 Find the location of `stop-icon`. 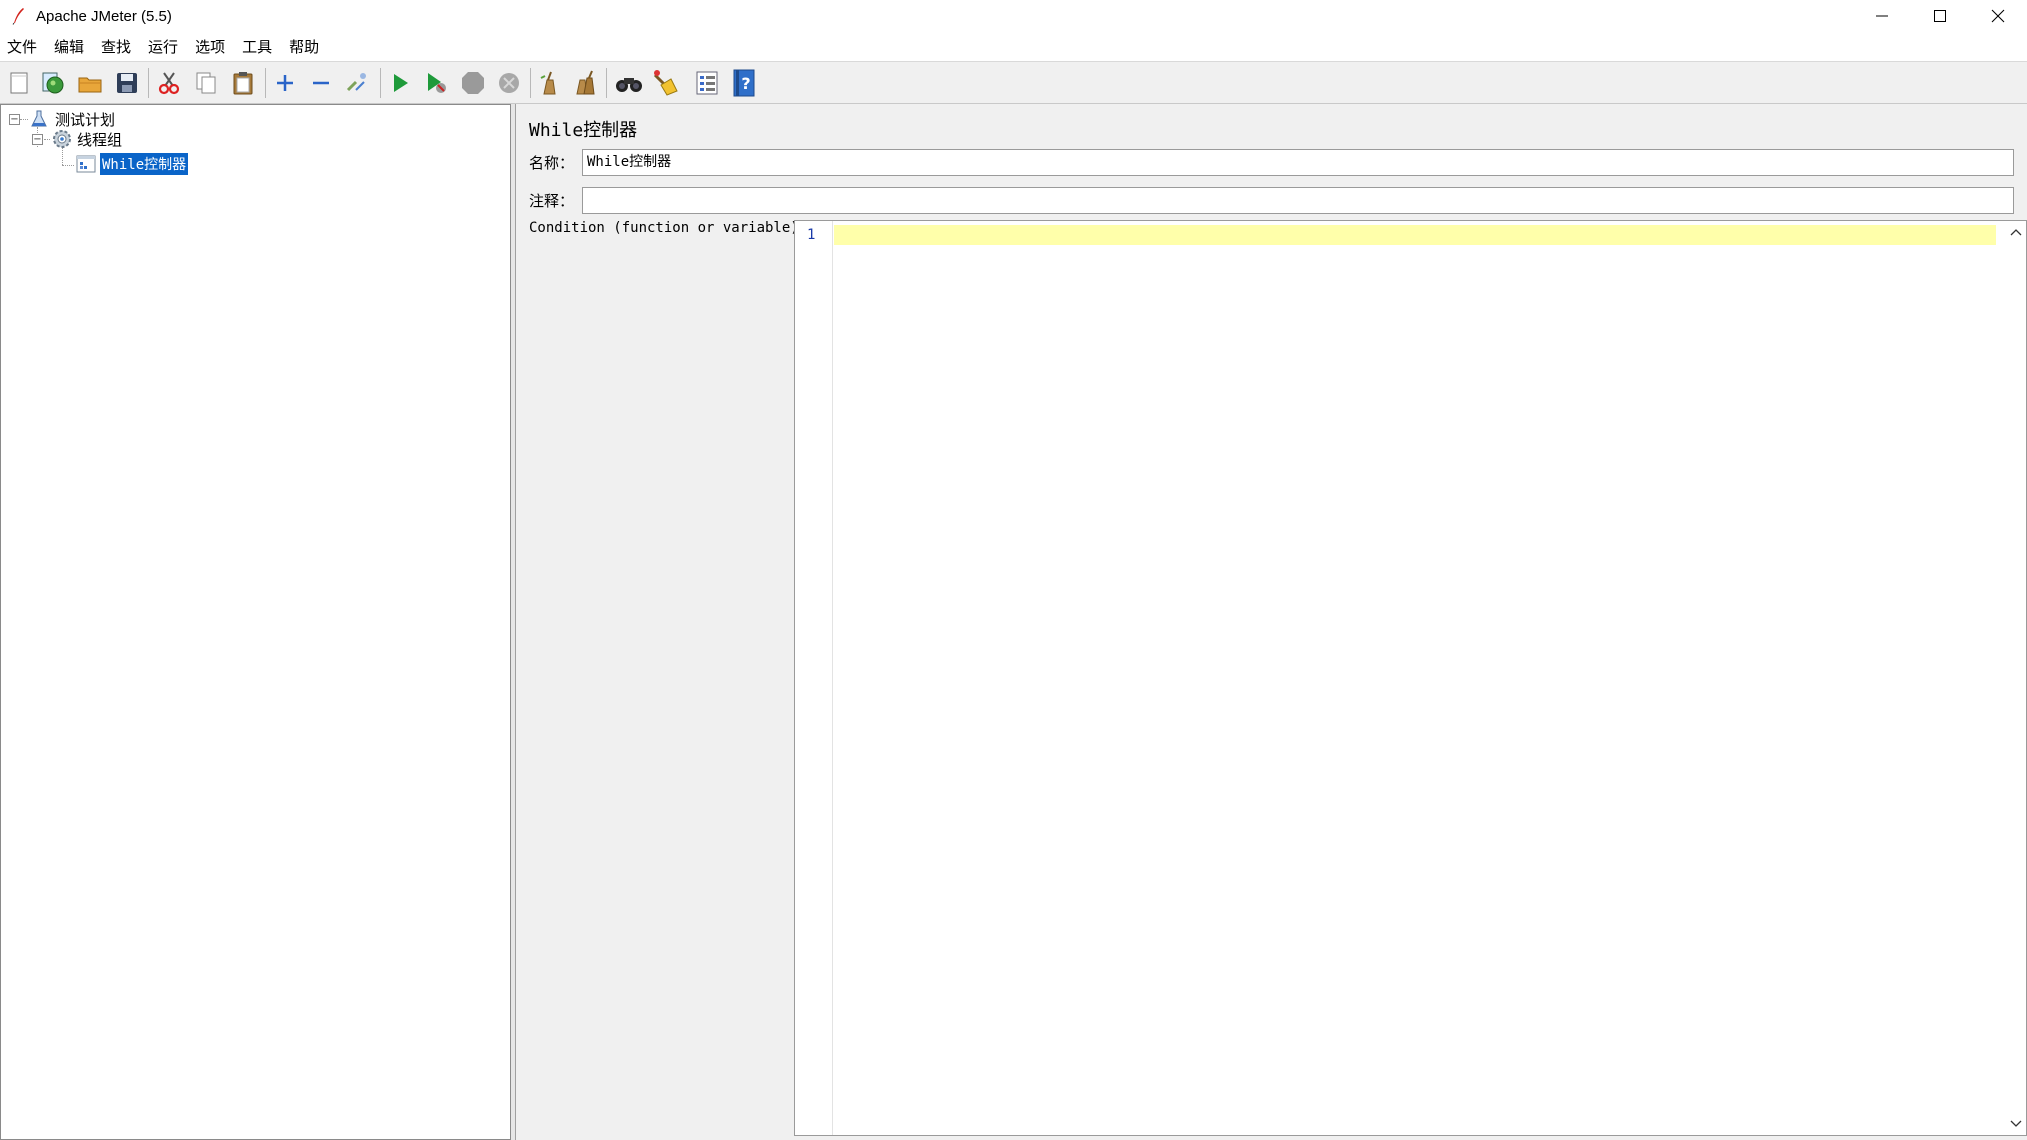

stop-icon is located at coordinates (473, 83).